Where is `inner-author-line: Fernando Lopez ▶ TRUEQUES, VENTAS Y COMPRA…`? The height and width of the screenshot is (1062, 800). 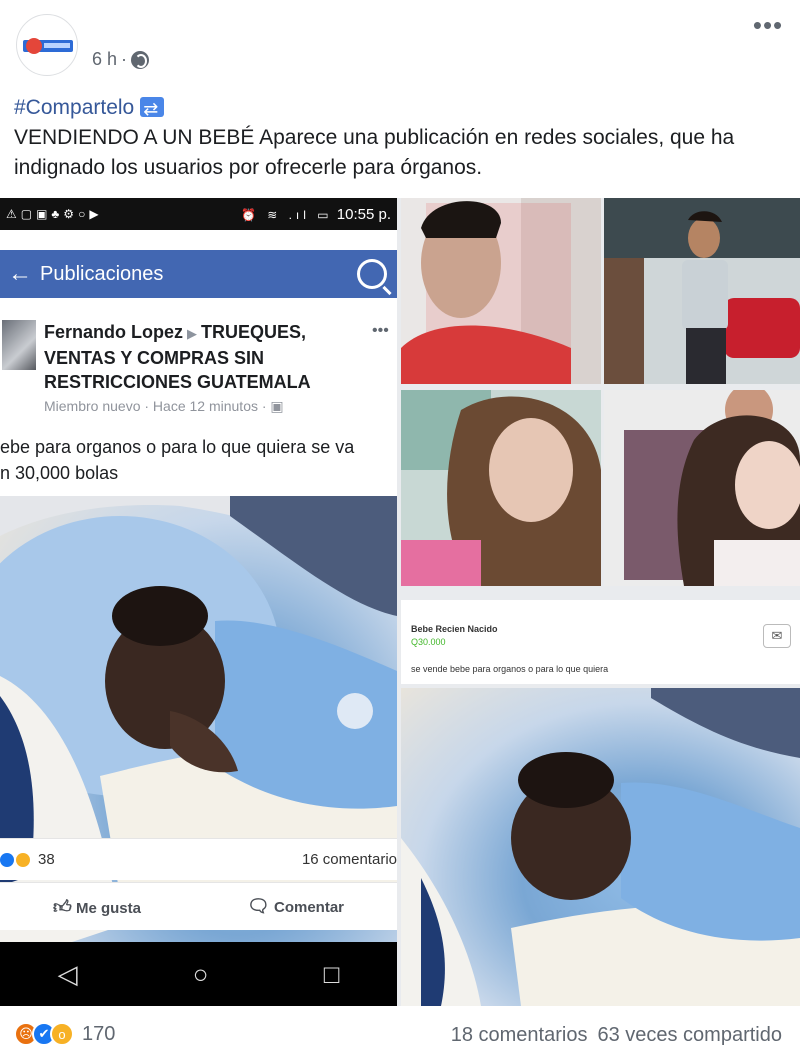 inner-author-line: Fernando Lopez ▶ TRUEQUES, VENTAS Y COMPRA… is located at coordinates (194, 357).